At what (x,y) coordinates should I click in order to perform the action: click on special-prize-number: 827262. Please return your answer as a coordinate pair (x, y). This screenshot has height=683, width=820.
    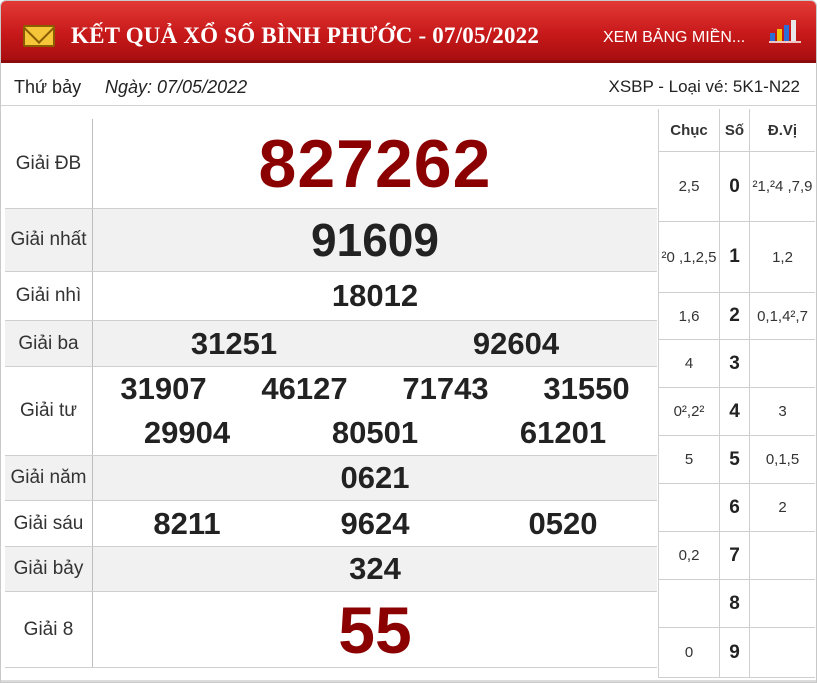
    Looking at the image, I should click on (375, 163).